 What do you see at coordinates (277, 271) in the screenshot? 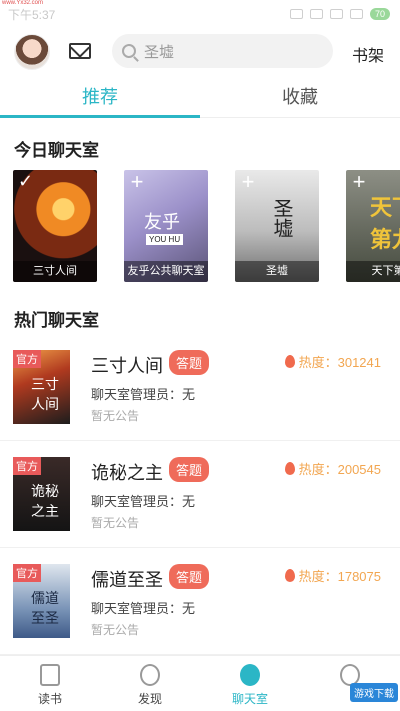
I see `card-label: 圣墟` at bounding box center [277, 271].